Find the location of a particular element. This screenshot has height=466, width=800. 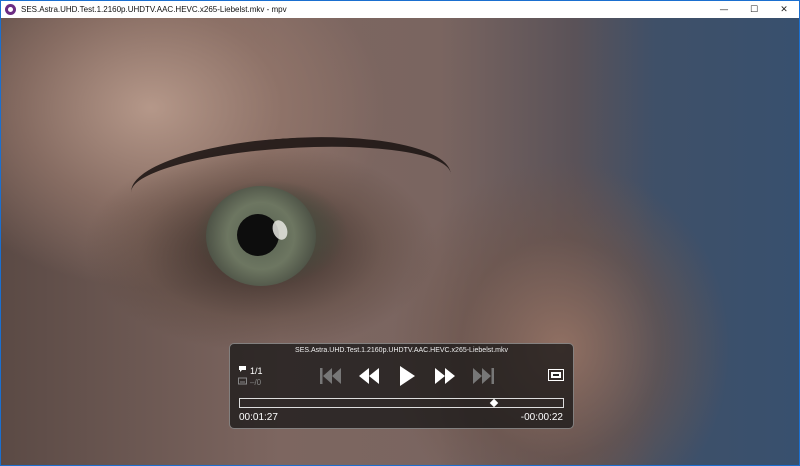

mpv-app-icon is located at coordinates (10, 9).